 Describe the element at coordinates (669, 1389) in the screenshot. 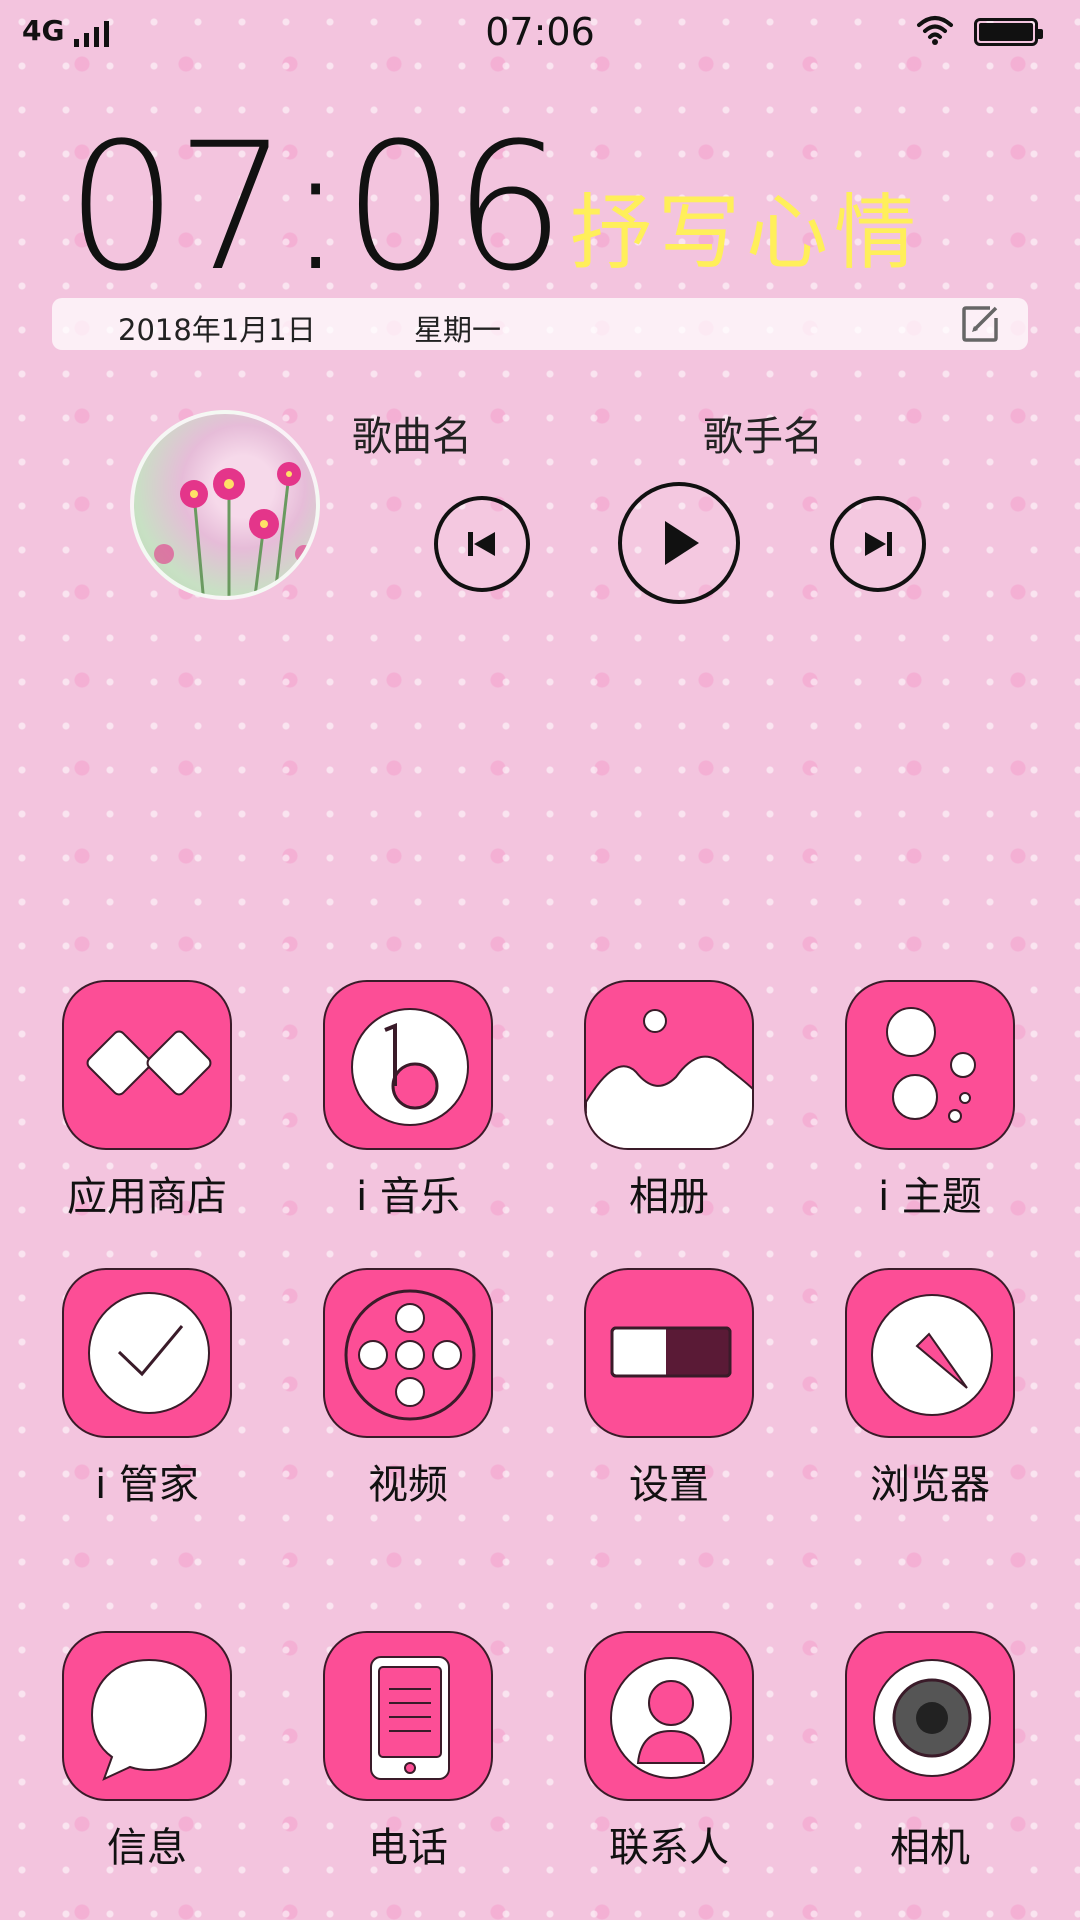

I see `settings-app: 设置` at that location.